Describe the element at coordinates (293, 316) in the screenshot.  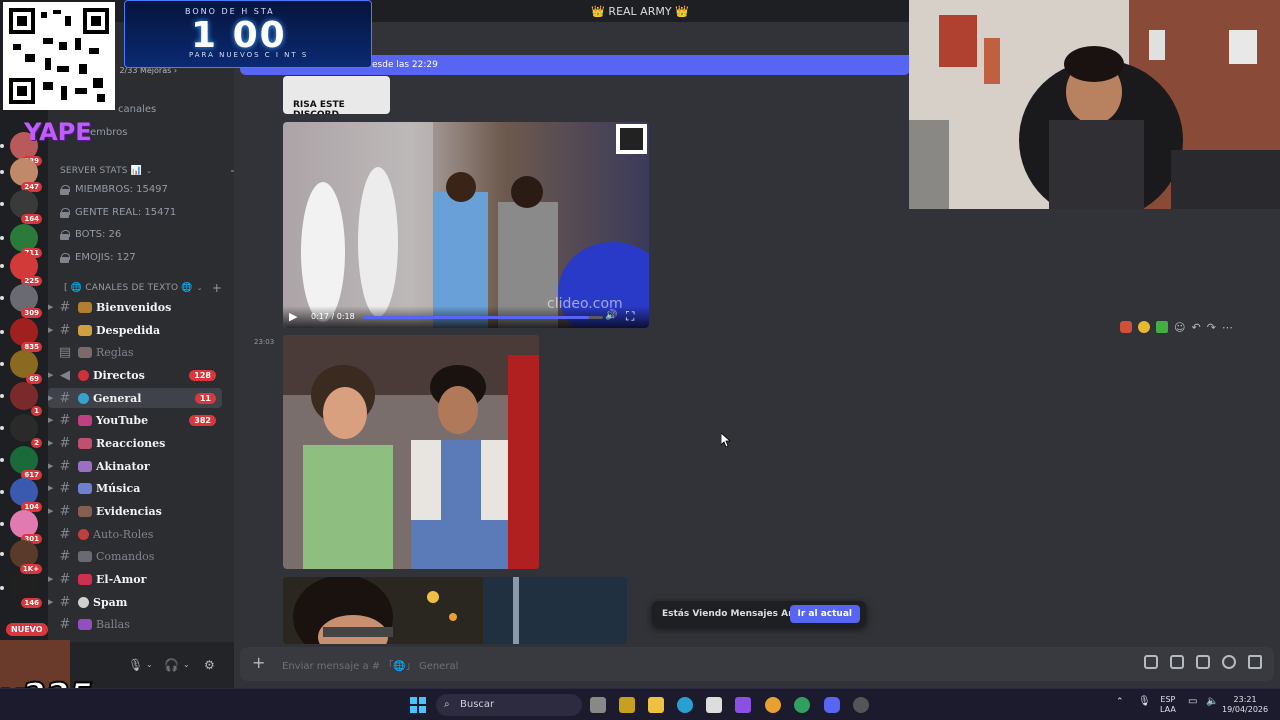
I see `play-icon: ▶` at that location.